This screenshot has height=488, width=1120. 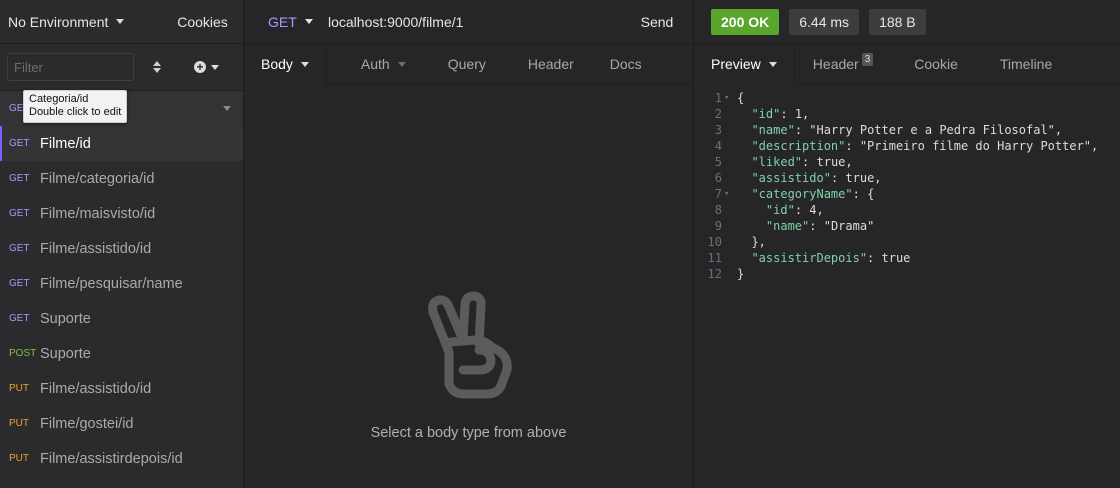 What do you see at coordinates (907, 210) in the screenshot?
I see `code-line: 8 "id": 4,` at bounding box center [907, 210].